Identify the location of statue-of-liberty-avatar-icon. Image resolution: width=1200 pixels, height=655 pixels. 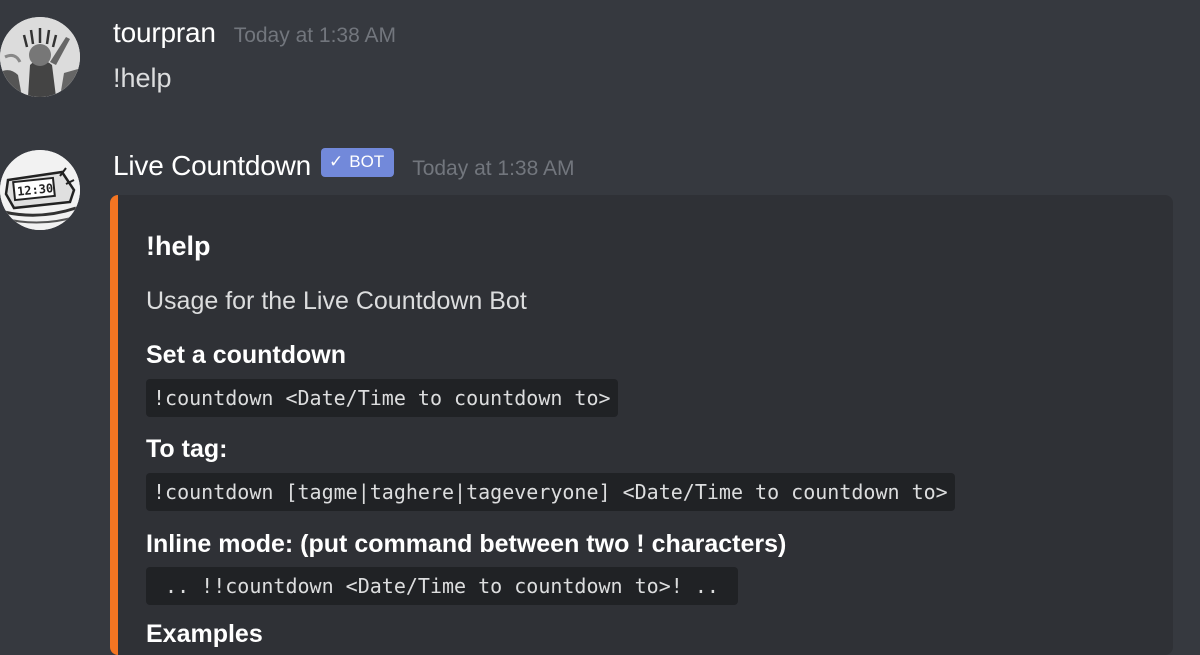
(40, 57).